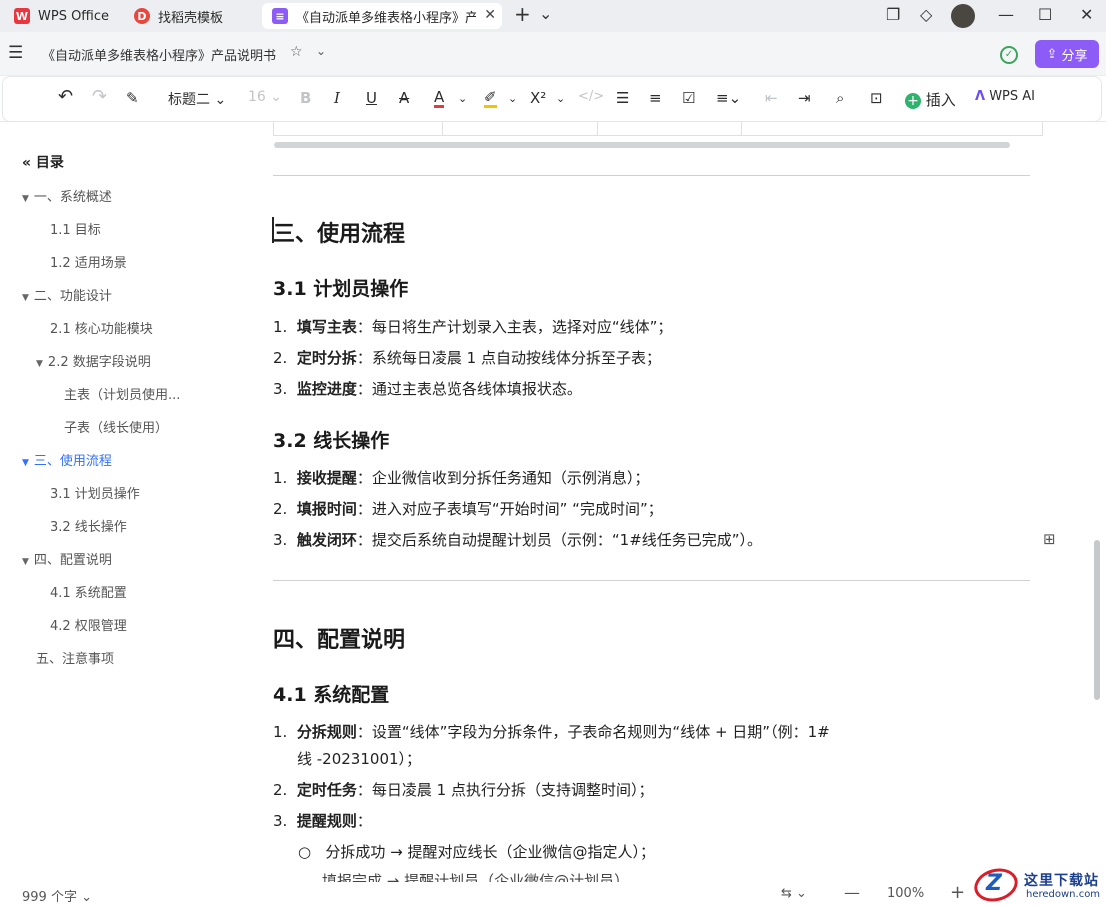  Describe the element at coordinates (1086, 14) in the screenshot. I see `close-button: ✕` at that location.